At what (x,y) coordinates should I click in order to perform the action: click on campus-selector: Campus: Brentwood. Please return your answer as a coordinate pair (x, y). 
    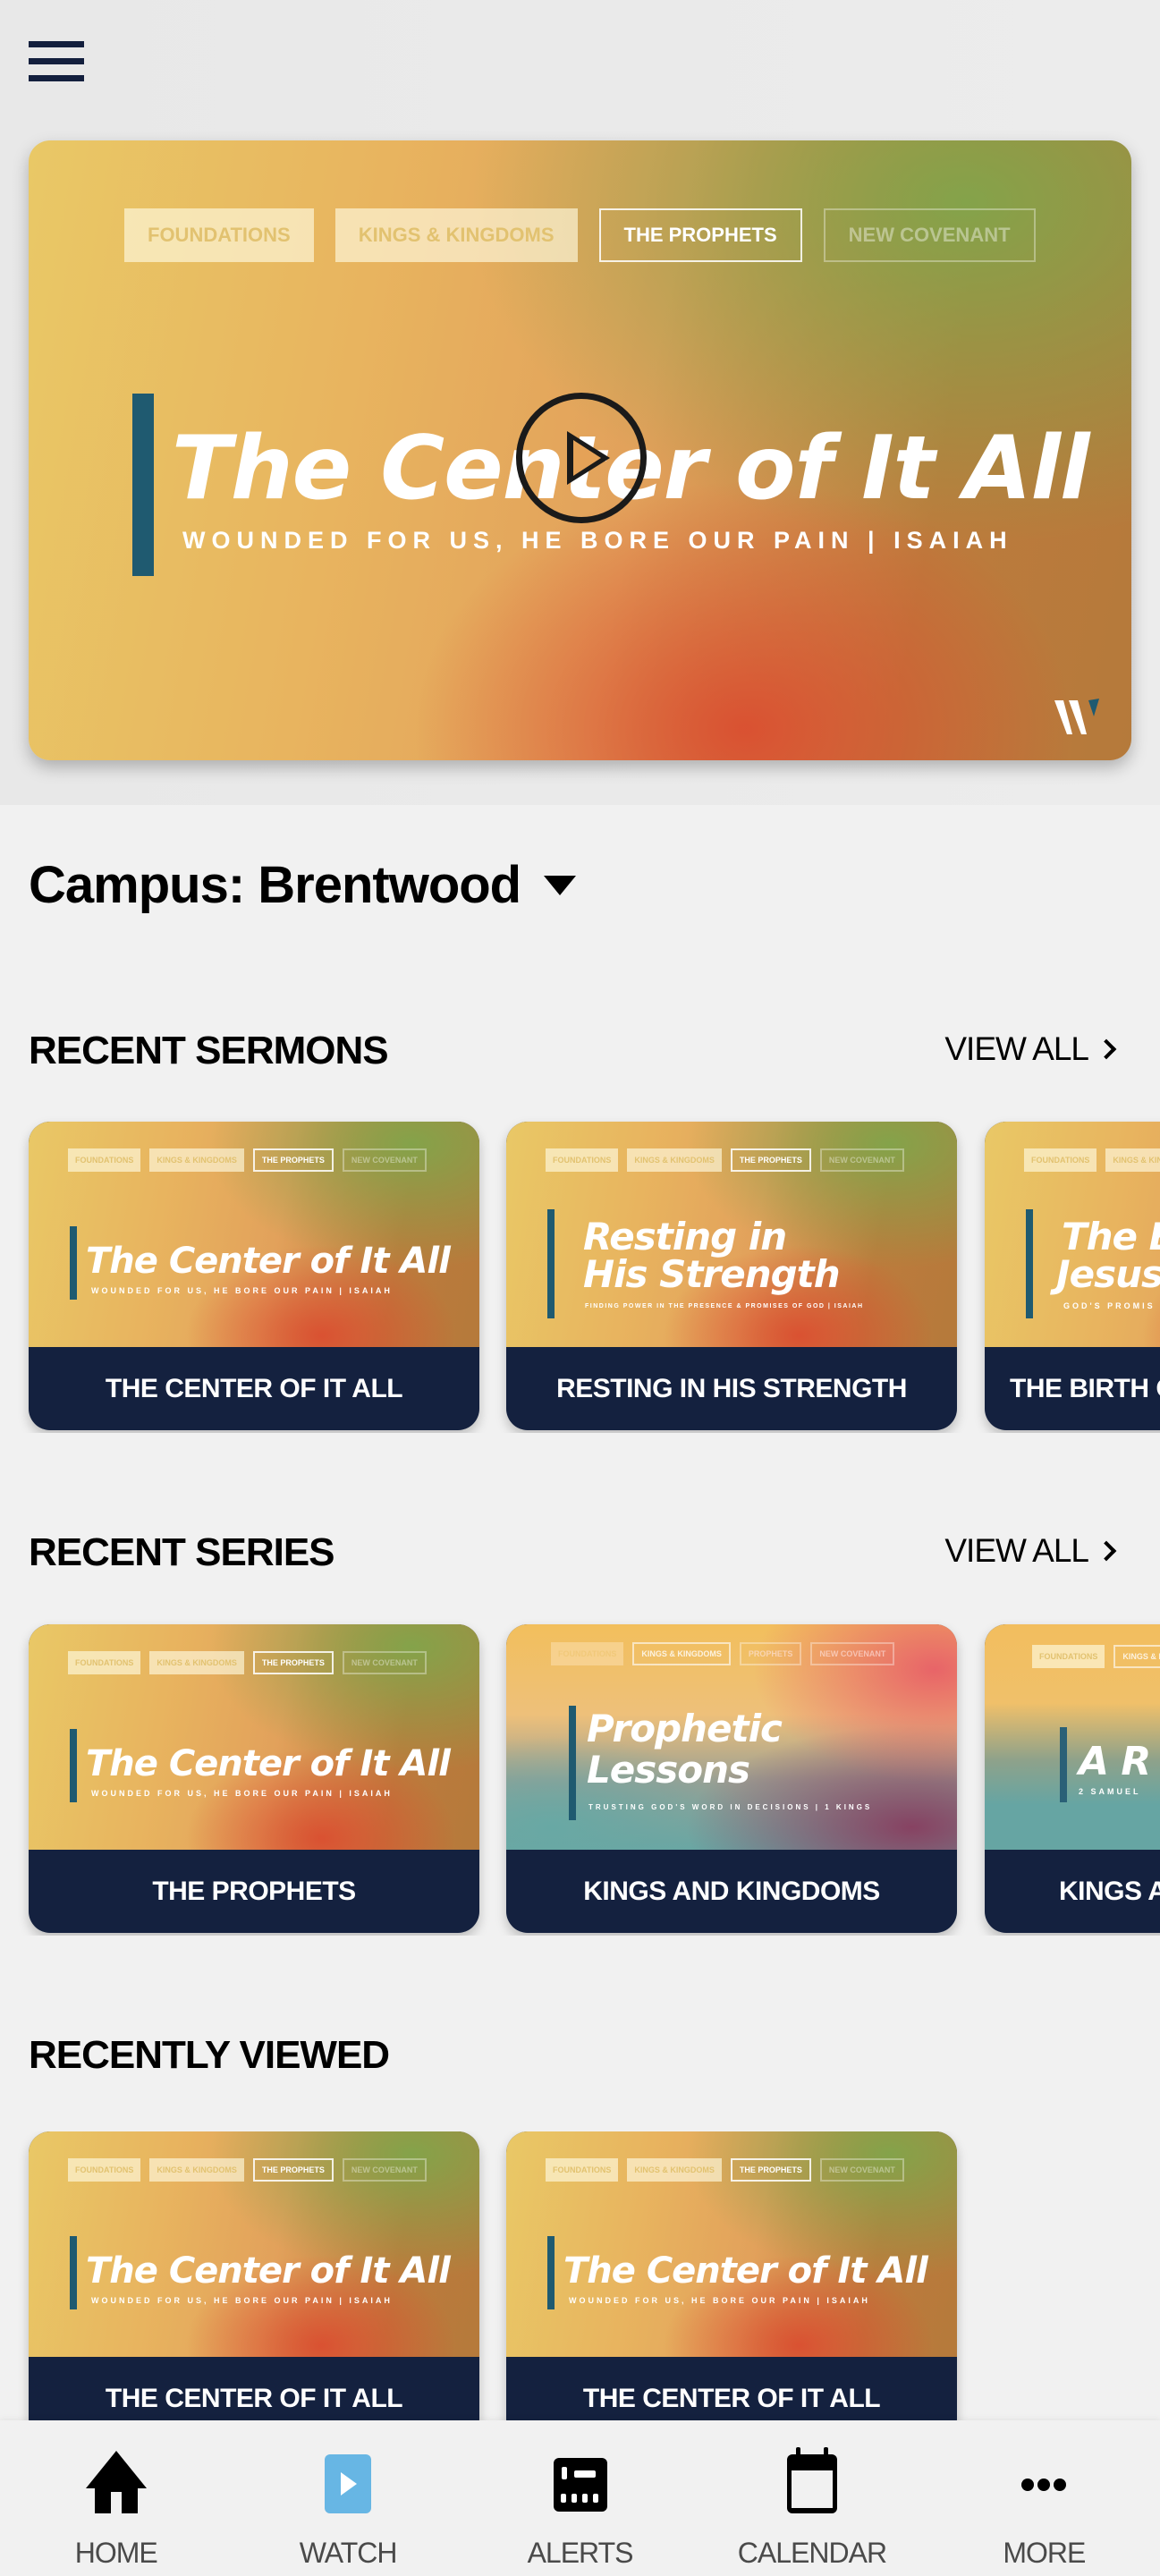
    Looking at the image, I should click on (303, 885).